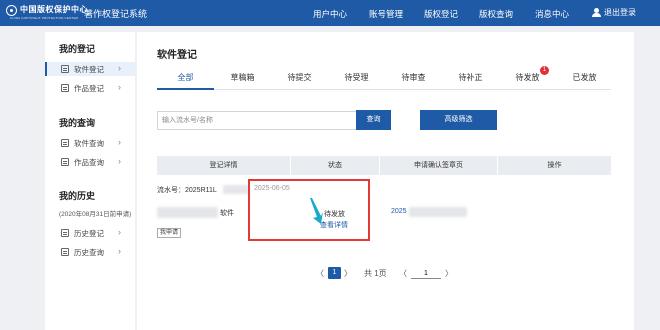 The width and height of the screenshot is (660, 330). Describe the element at coordinates (169, 233) in the screenshot. I see `applicant-tag: 我申请` at that location.